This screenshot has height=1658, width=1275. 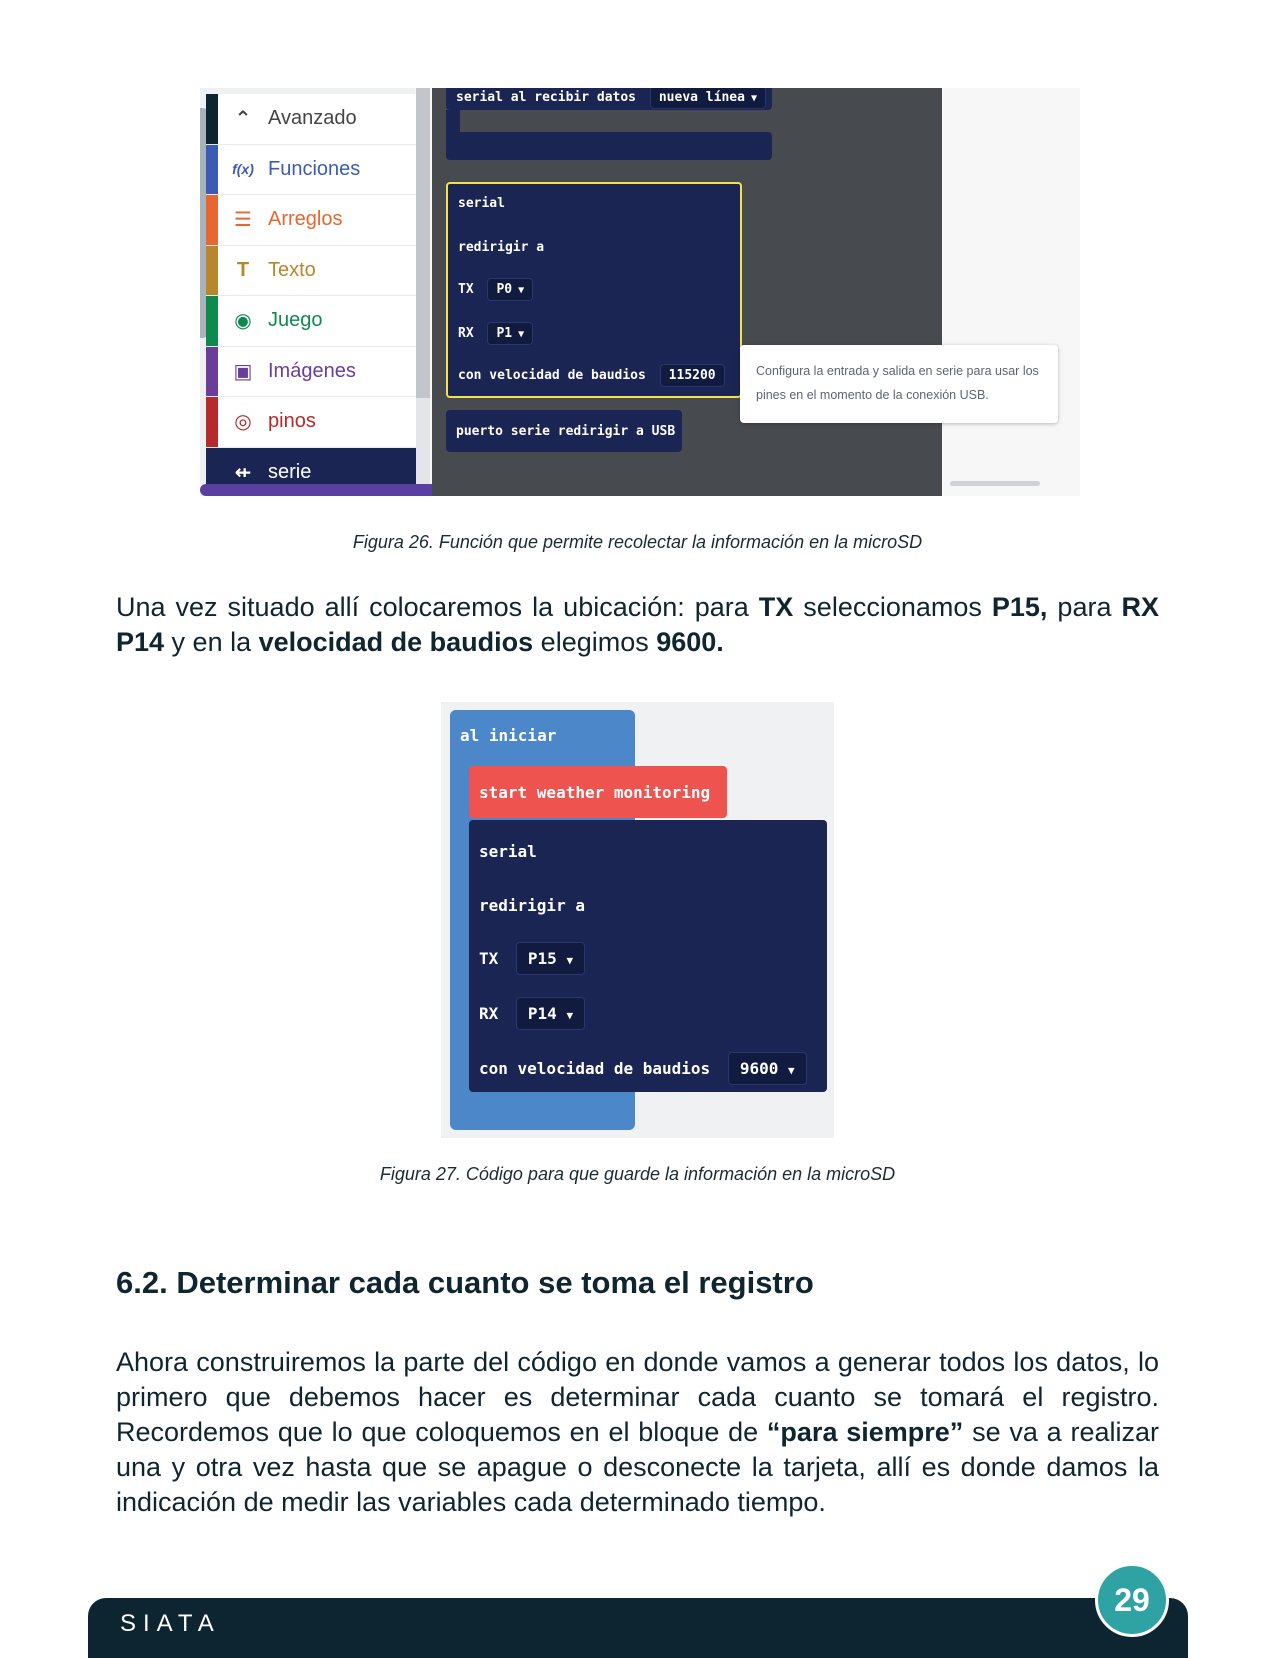 What do you see at coordinates (305, 219) in the screenshot?
I see `category-label: Arreglos` at bounding box center [305, 219].